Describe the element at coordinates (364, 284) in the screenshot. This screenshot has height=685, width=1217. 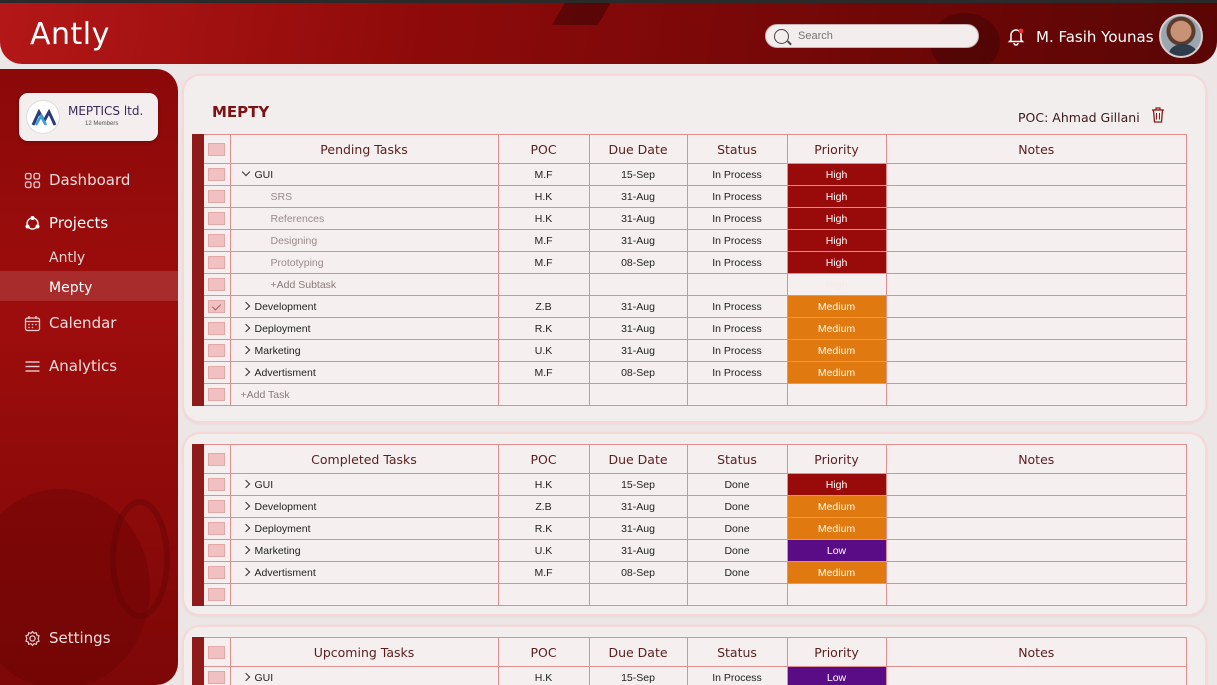
I see `add-subtask-button: +Add Subtask` at that location.